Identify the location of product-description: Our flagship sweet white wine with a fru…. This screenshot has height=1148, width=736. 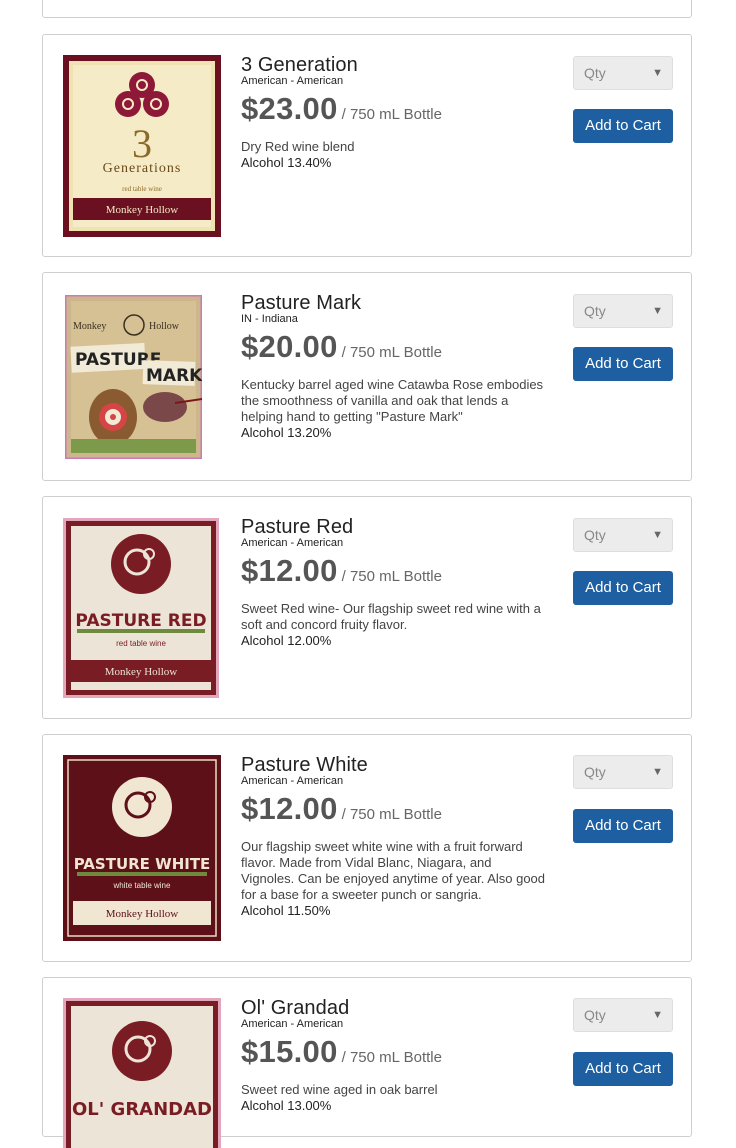
(393, 870).